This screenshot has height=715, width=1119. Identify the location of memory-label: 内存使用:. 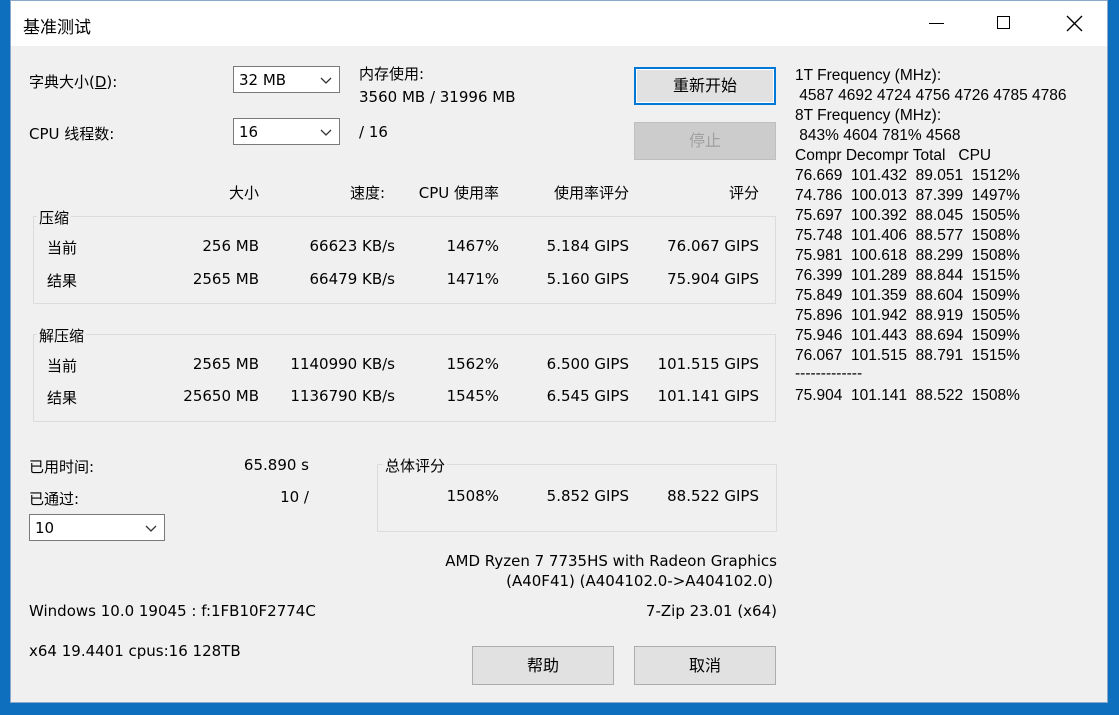
(392, 74).